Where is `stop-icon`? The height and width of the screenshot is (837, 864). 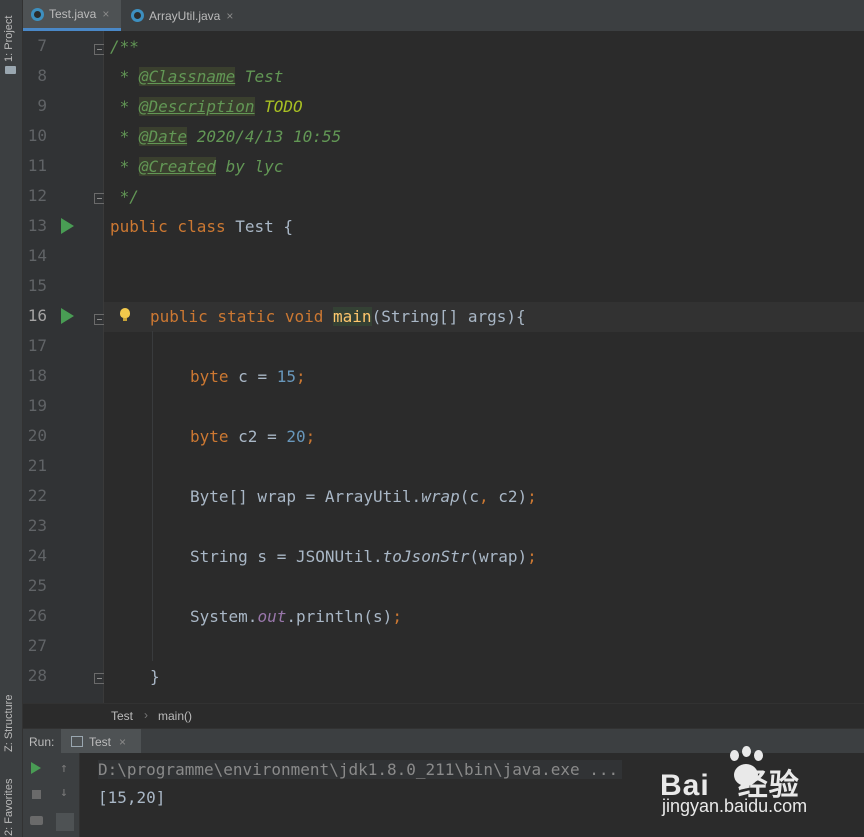 stop-icon is located at coordinates (36, 794).